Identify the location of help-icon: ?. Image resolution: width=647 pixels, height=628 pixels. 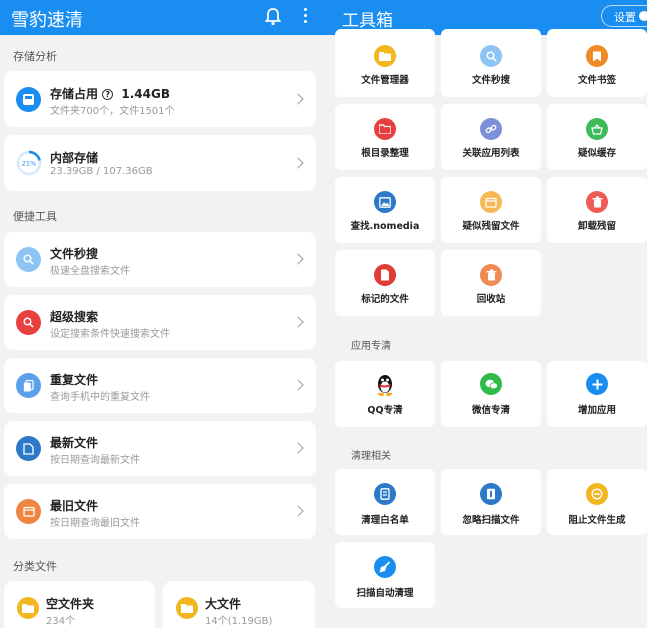
(108, 94).